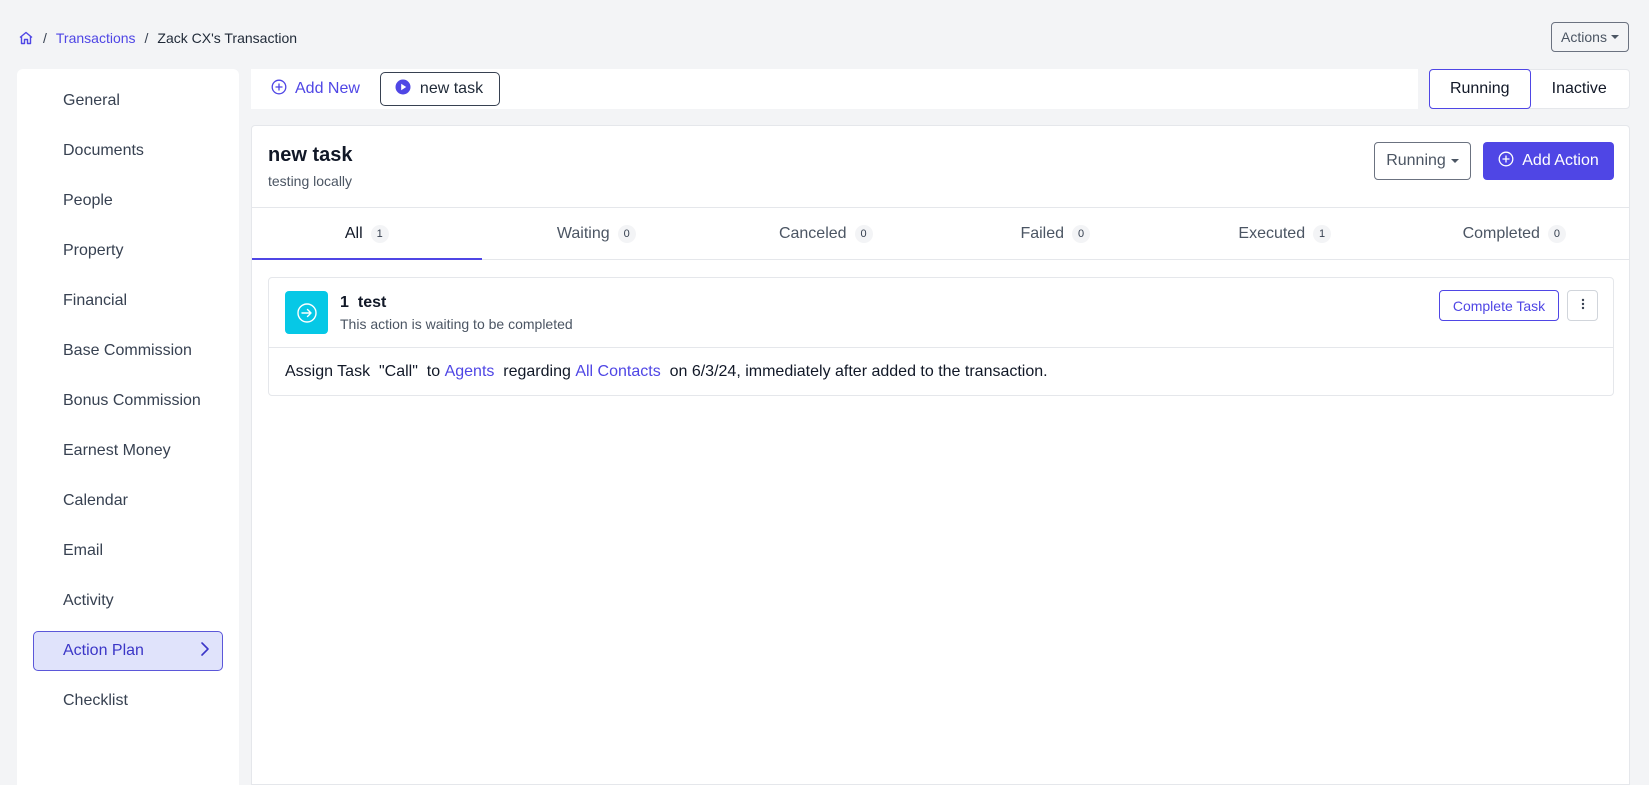 The width and height of the screenshot is (1649, 785). What do you see at coordinates (1580, 89) in the screenshot?
I see `status-toggle-inactive: Inactive` at bounding box center [1580, 89].